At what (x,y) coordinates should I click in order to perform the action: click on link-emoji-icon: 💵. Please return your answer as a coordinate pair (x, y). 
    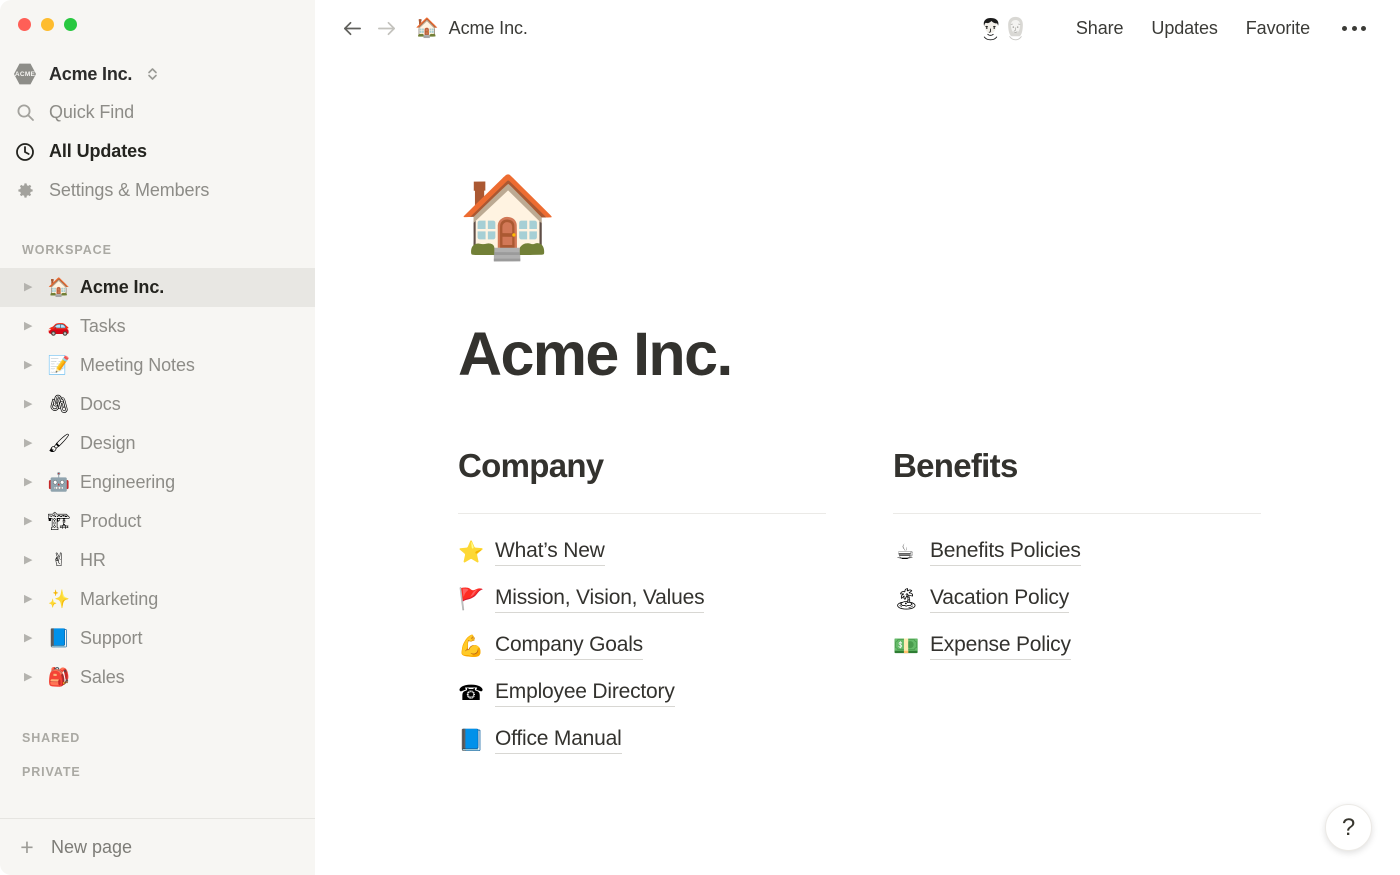
    Looking at the image, I should click on (906, 646).